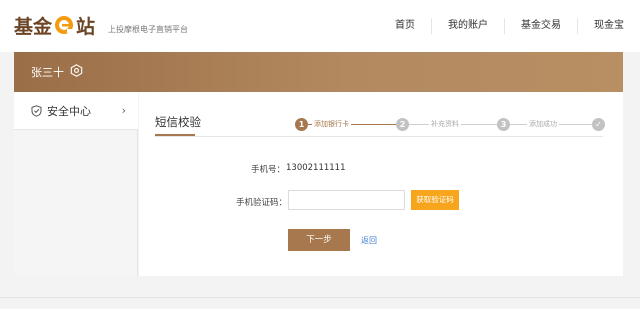  I want to click on sidebar-item-label: 安全中心, so click(69, 111).